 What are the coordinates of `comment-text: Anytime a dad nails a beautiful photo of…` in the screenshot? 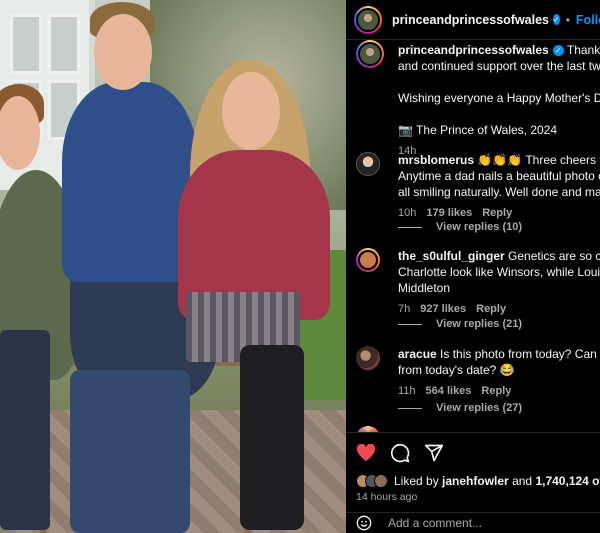 It's located at (499, 176).